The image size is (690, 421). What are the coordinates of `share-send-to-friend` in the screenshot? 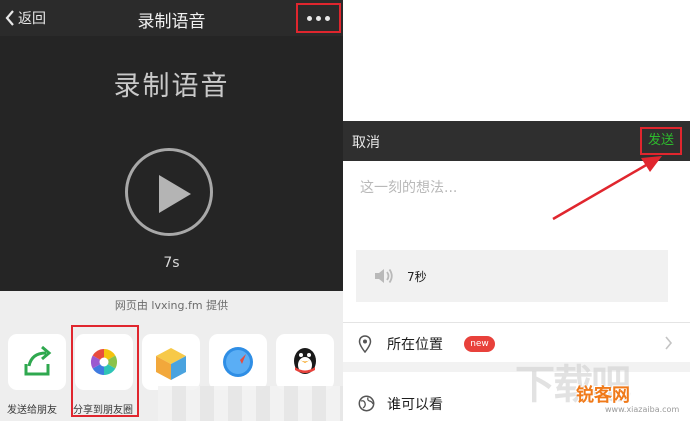 It's located at (37, 362).